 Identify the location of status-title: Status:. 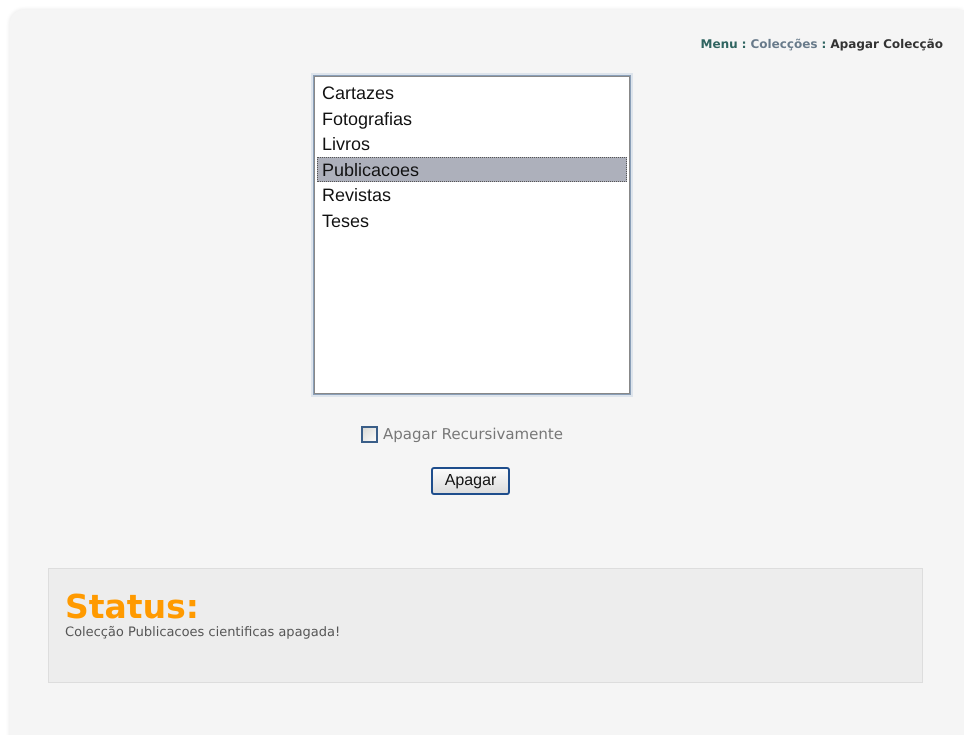
(132, 607).